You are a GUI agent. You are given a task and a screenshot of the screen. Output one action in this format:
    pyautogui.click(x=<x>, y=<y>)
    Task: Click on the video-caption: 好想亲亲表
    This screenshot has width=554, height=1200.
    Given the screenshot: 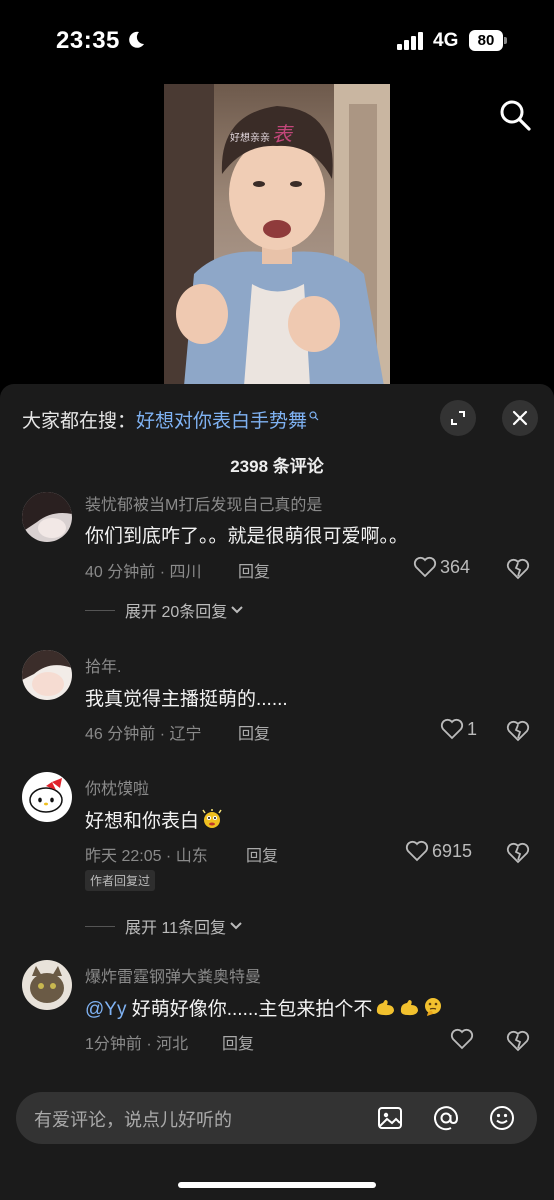 What is the action you would take?
    pyautogui.click(x=261, y=132)
    